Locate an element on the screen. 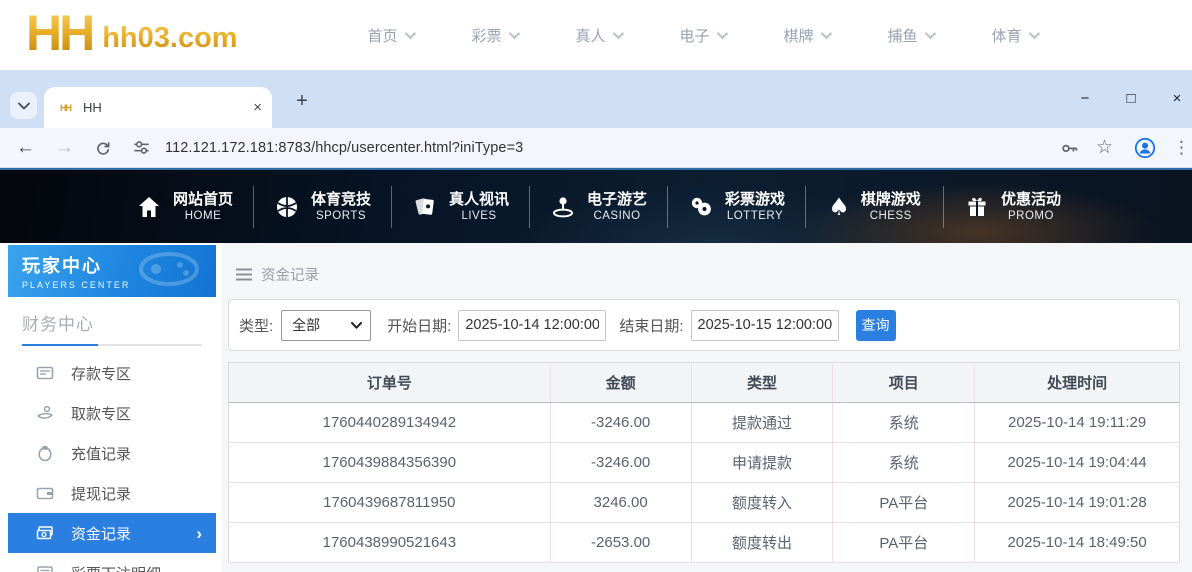  gift-icon is located at coordinates (977, 207).